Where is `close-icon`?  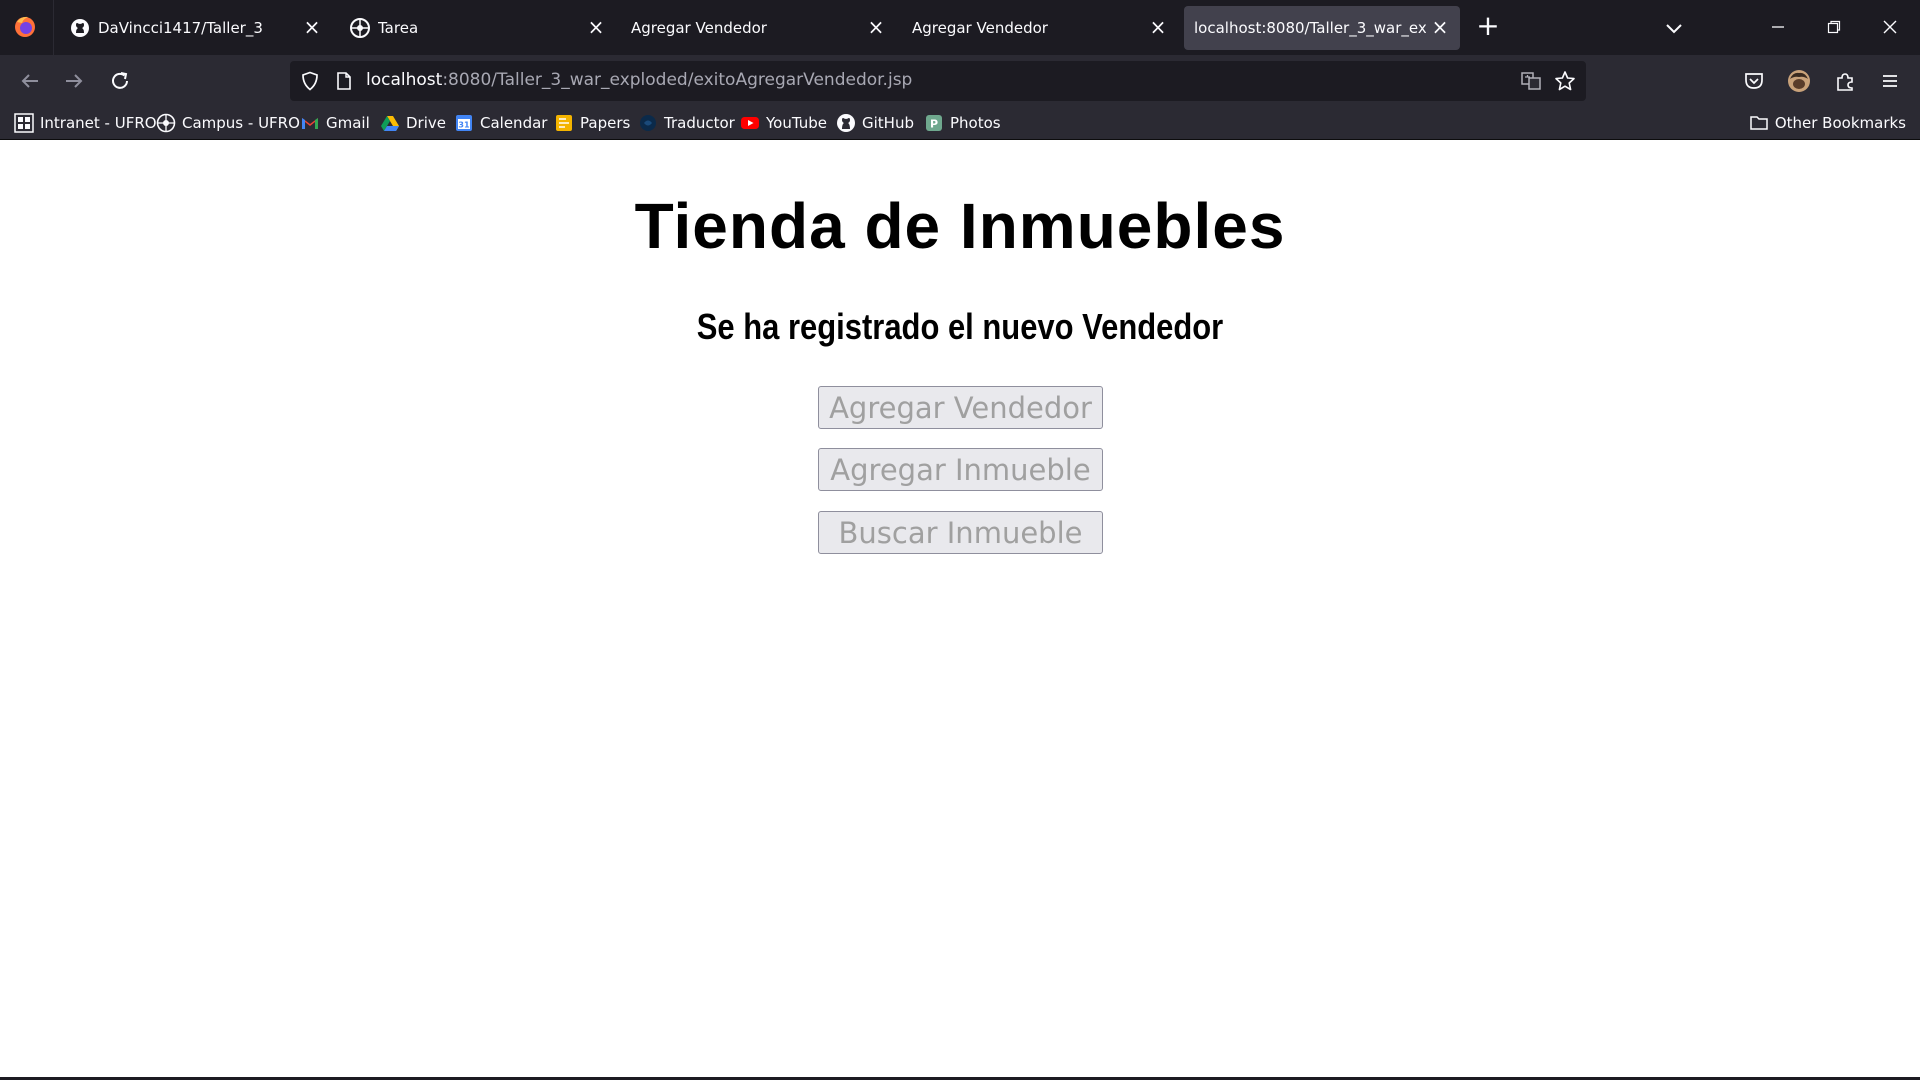 close-icon is located at coordinates (1890, 27).